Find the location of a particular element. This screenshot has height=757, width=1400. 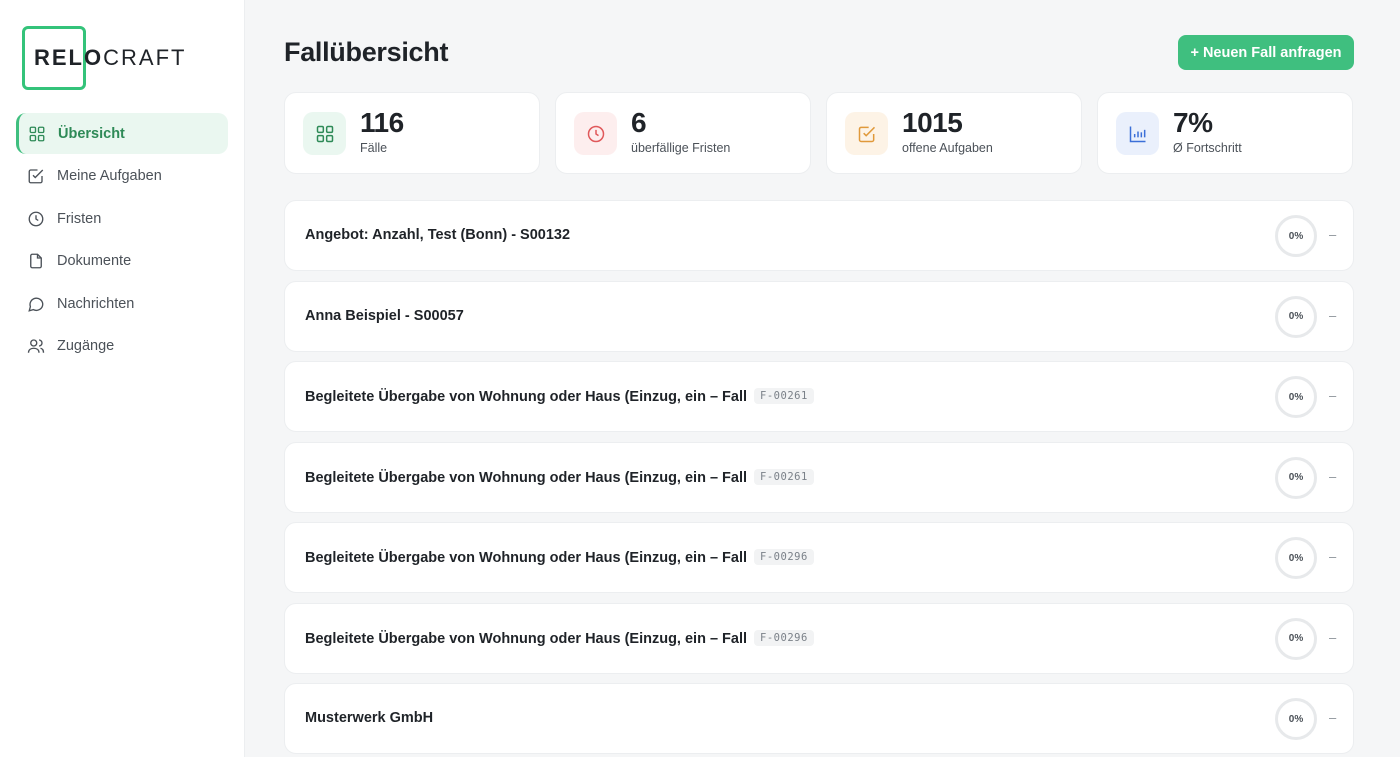

stat-card-progress: 7% Ø Fortschritt is located at coordinates (1225, 133).